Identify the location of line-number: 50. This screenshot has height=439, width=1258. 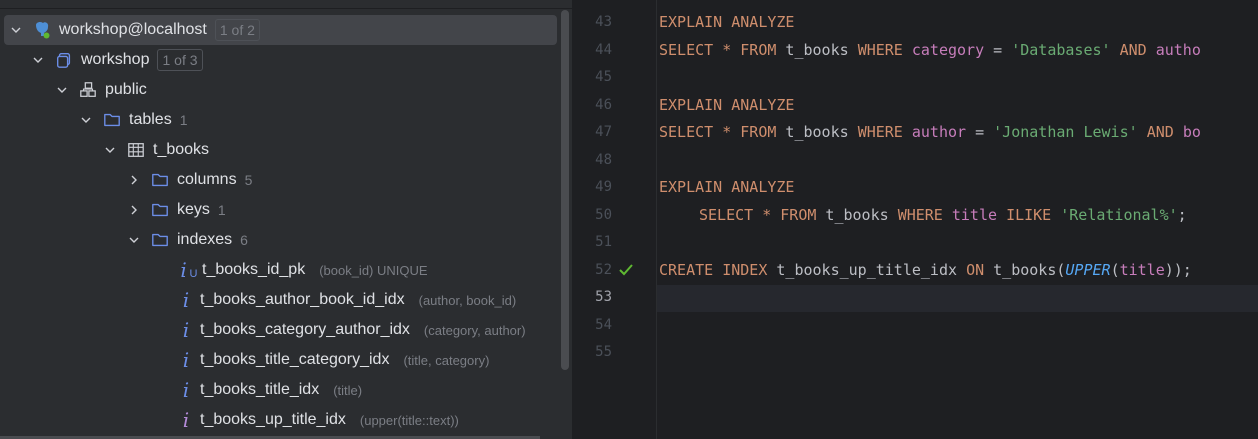
(603, 215).